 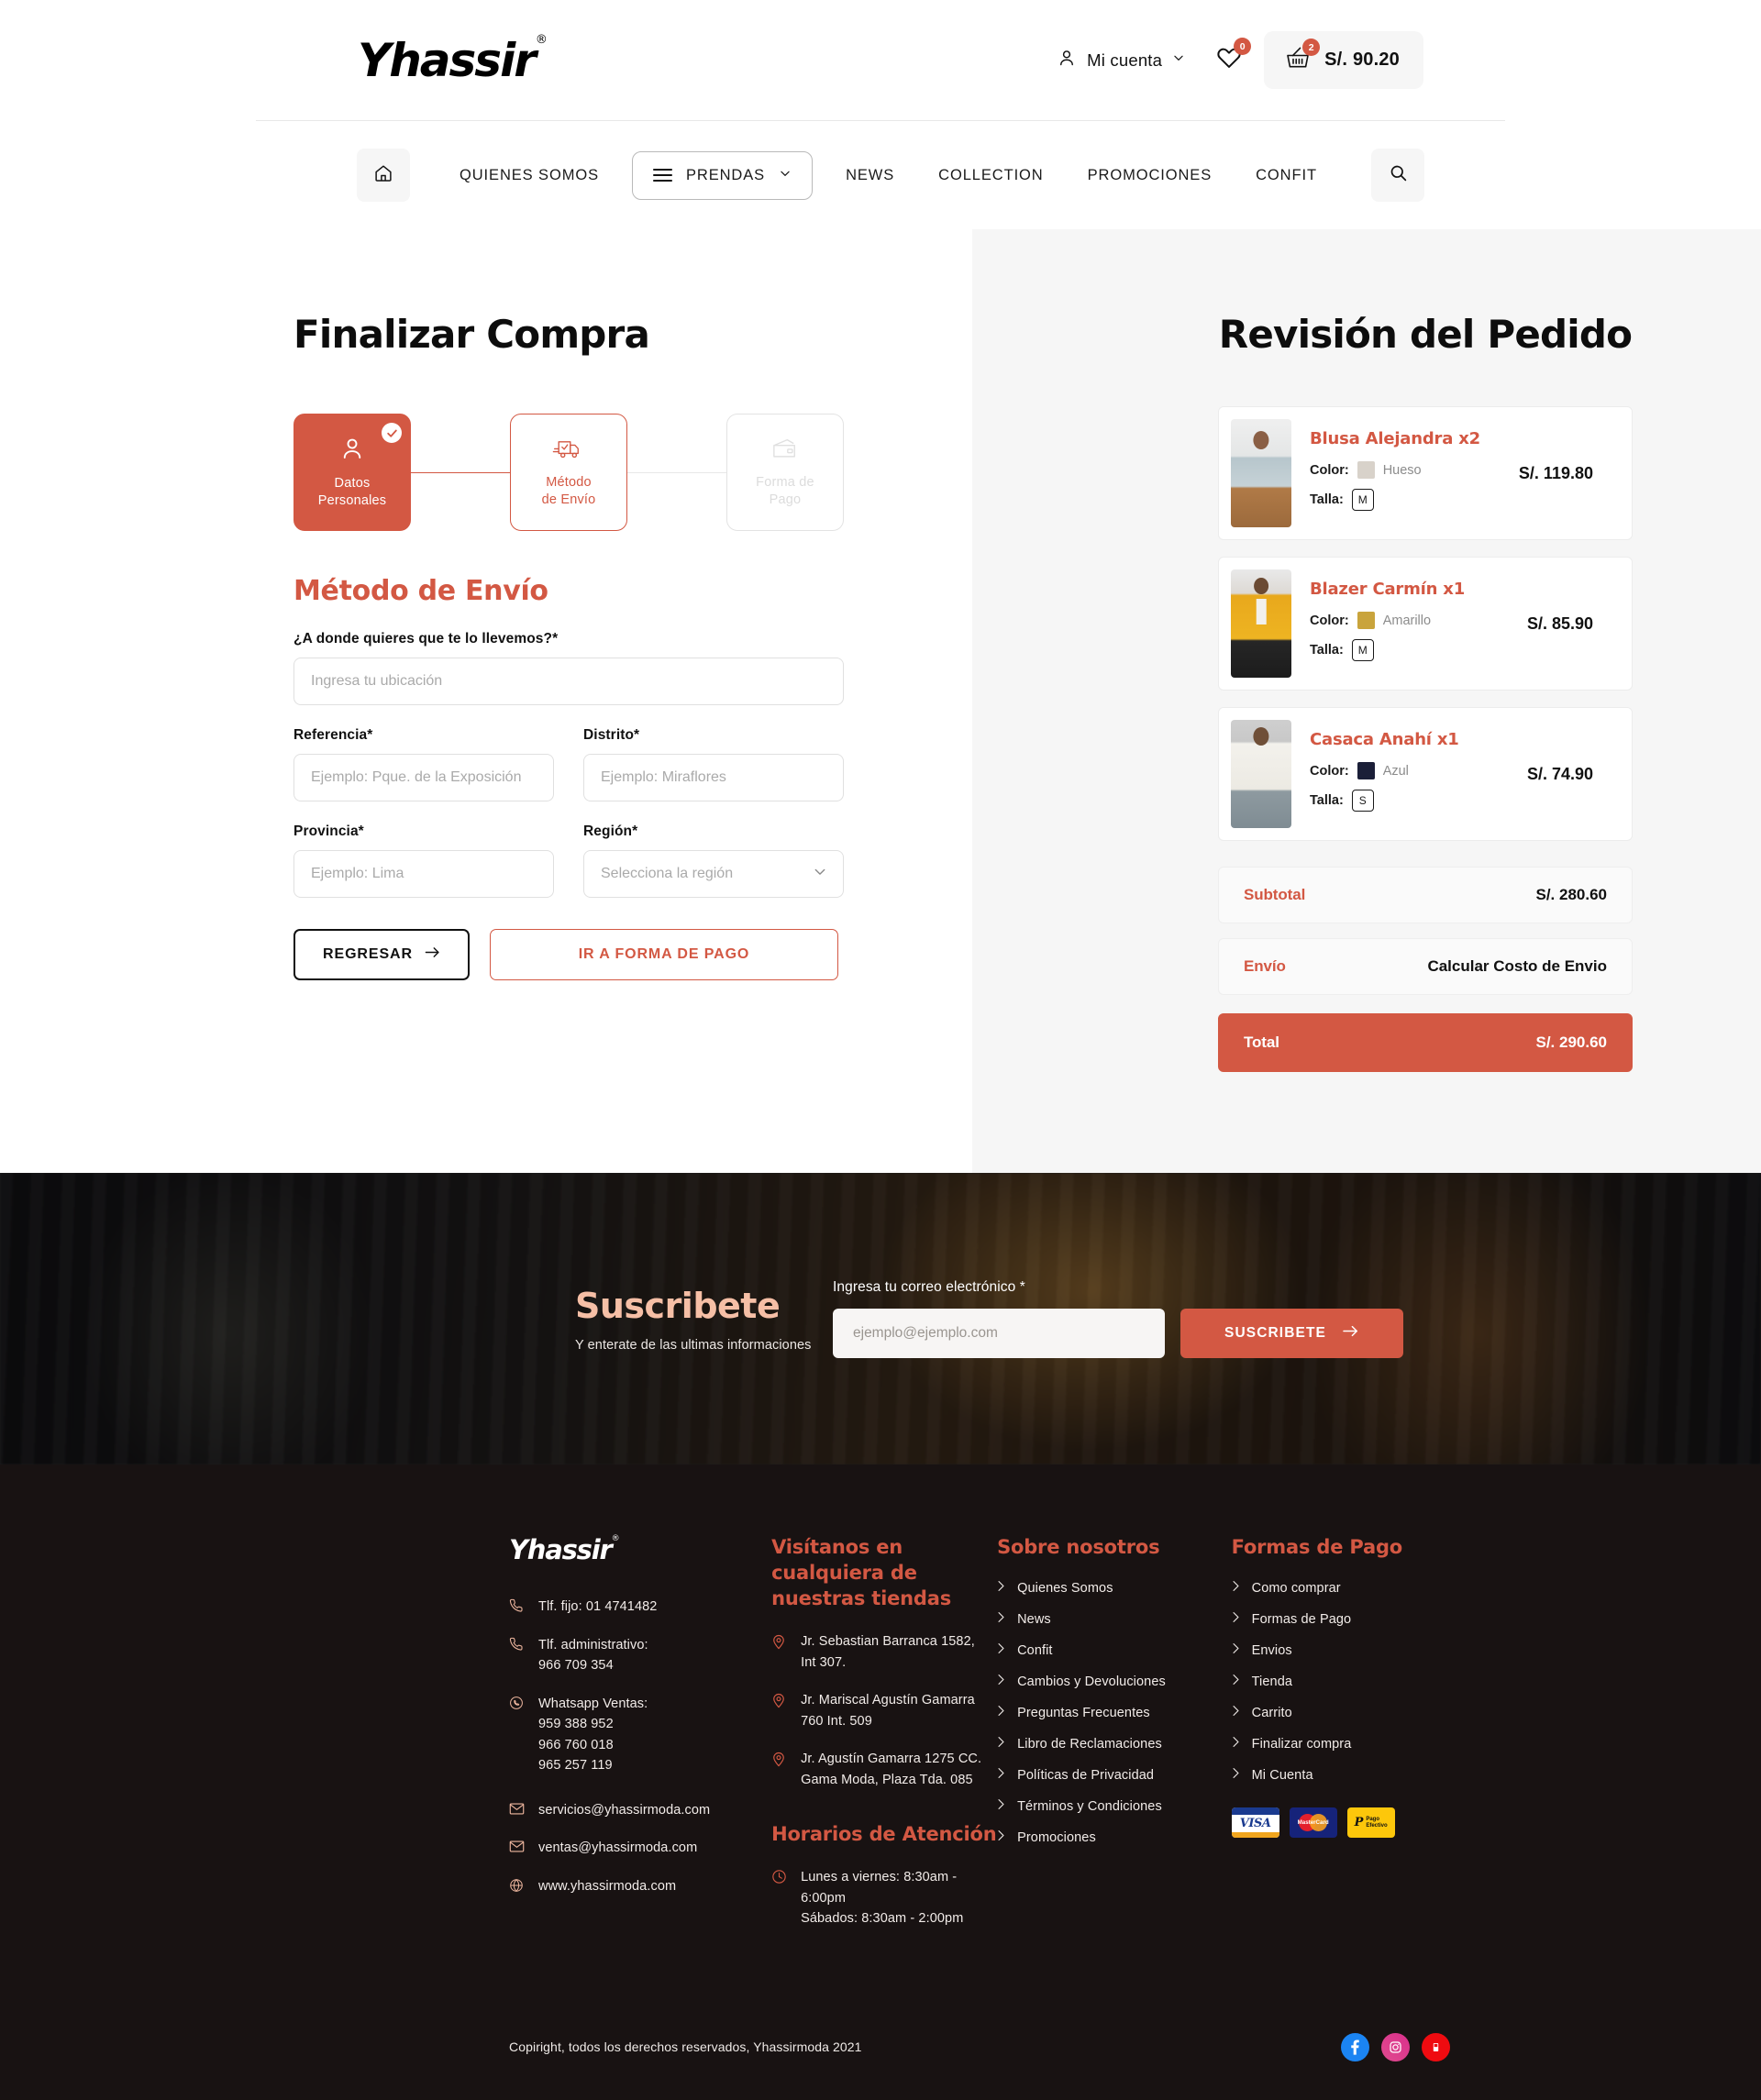 What do you see at coordinates (426, 639) in the screenshot?
I see `location-label: ¿A donde quieres que te lo llevemos?*` at bounding box center [426, 639].